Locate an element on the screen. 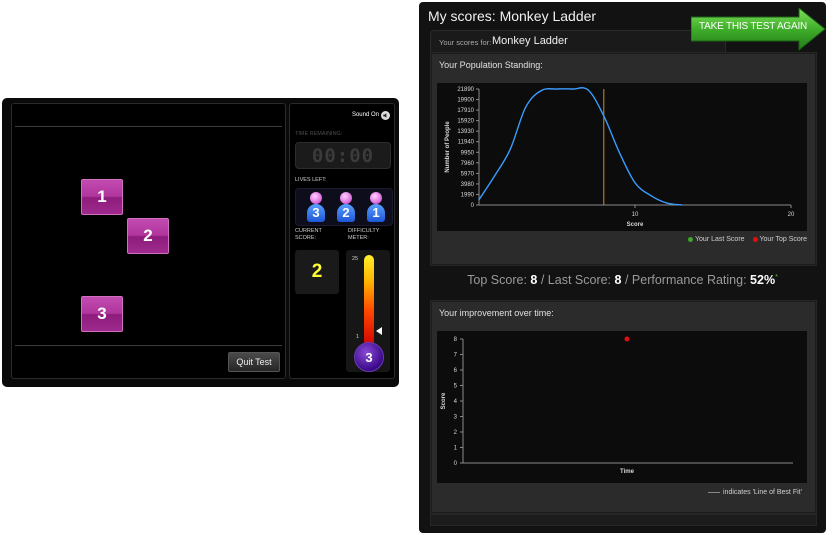 Image resolution: width=835 pixels, height=535 pixels. sound-toggle: Sound On is located at coordinates (371, 115).